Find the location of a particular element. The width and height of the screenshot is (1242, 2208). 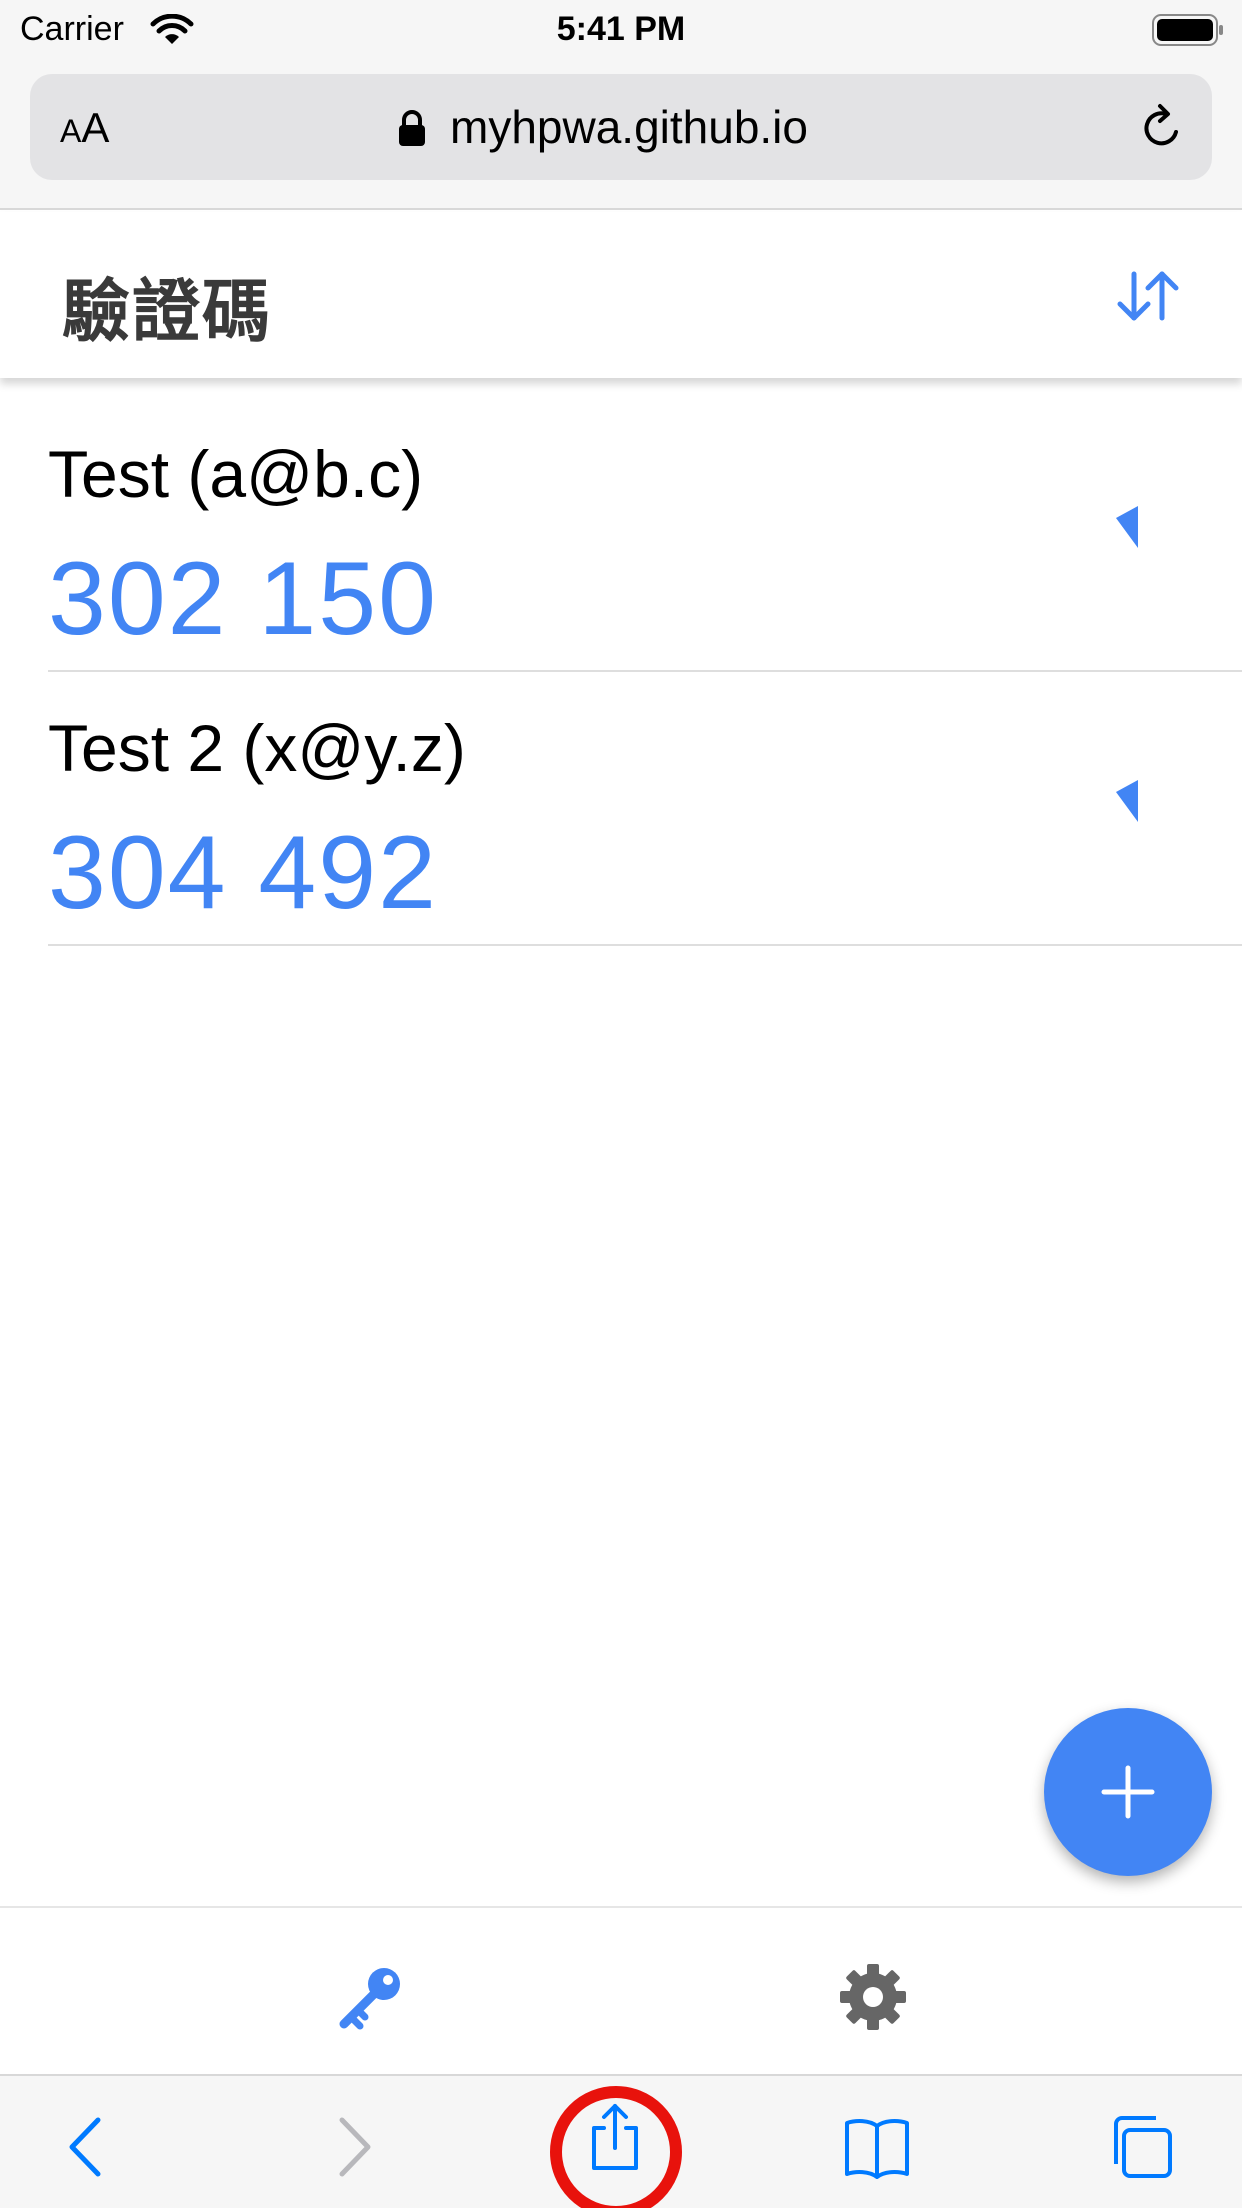

reload-icon is located at coordinates (1162, 128).